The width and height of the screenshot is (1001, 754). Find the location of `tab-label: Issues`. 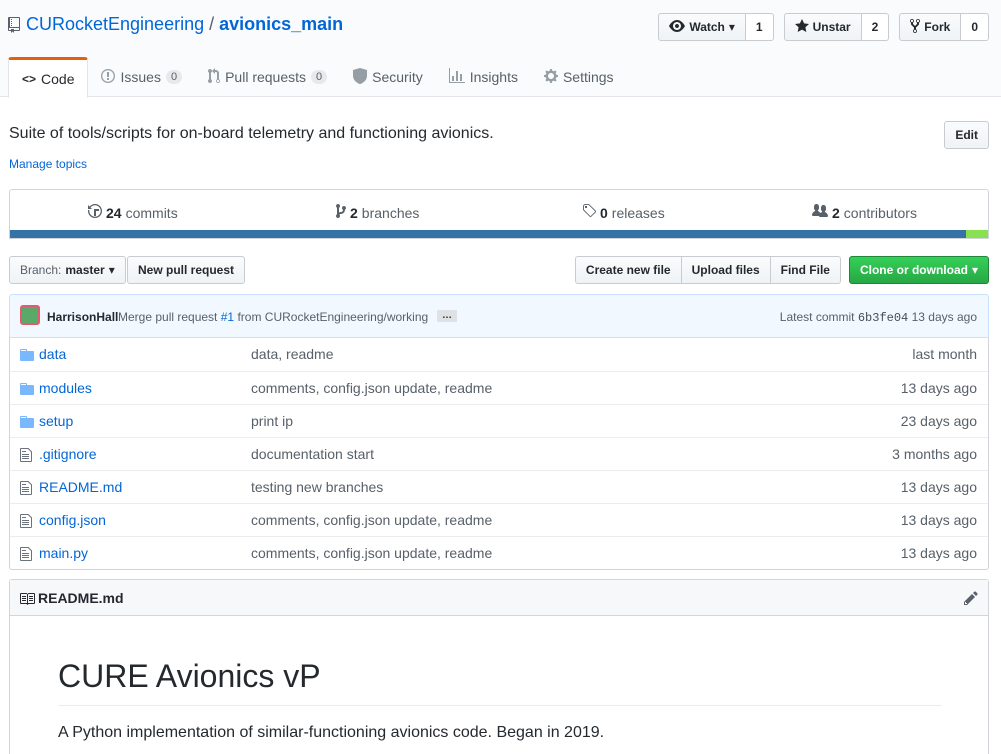

tab-label: Issues is located at coordinates (140, 77).